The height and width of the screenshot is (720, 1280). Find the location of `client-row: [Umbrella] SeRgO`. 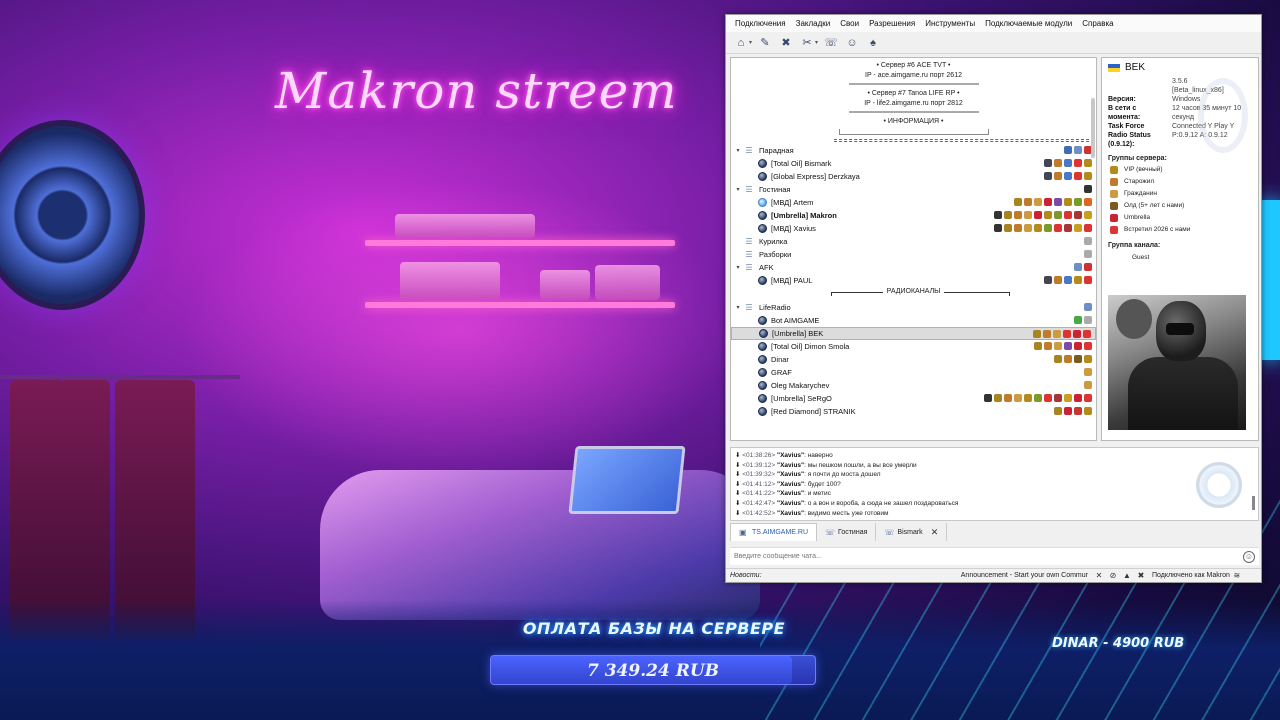

client-row: [Umbrella] SeRgO is located at coordinates (913, 398).